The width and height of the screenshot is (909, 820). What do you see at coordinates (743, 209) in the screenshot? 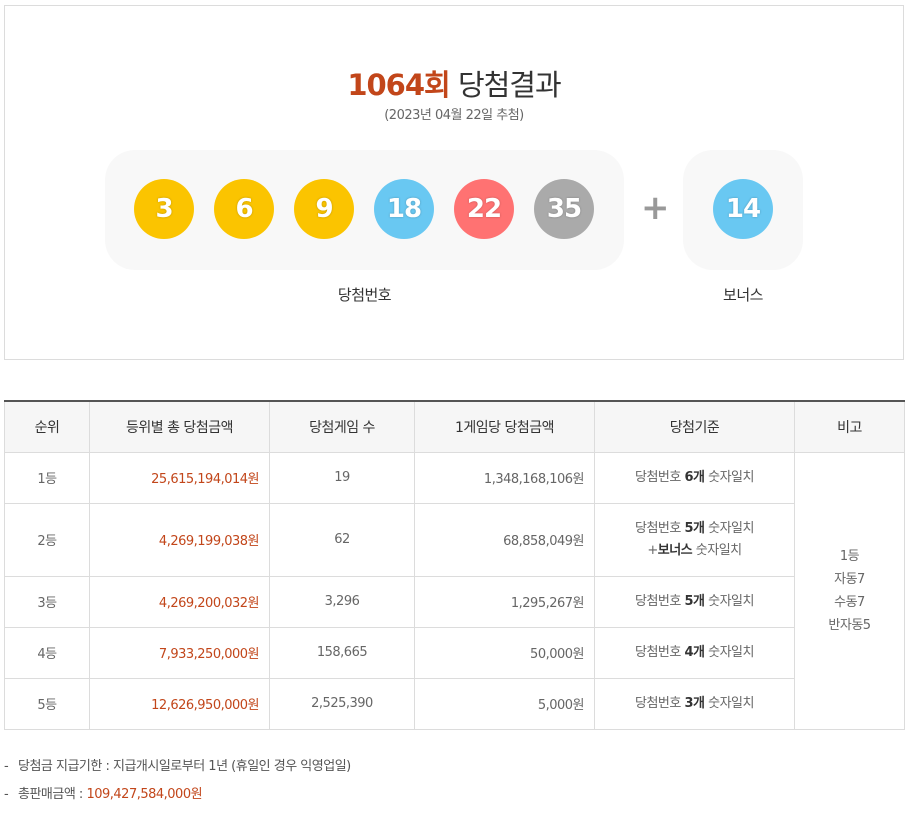
I see `bonus-number-ball: 14` at bounding box center [743, 209].